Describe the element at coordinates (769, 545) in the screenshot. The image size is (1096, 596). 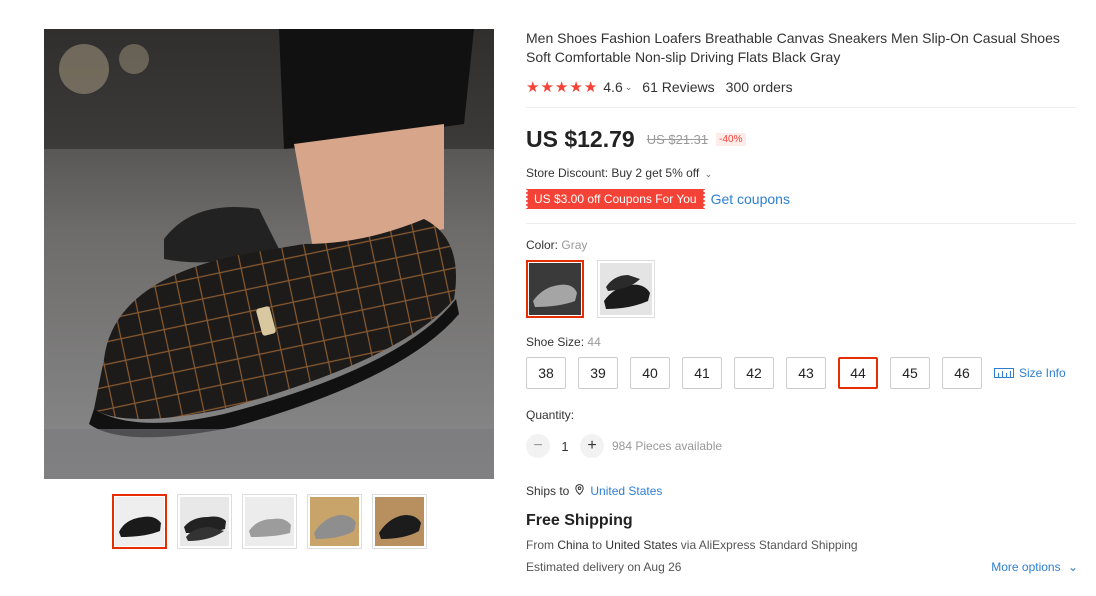
I see `shipping-method: via AliExpress Standard Shipping` at that location.